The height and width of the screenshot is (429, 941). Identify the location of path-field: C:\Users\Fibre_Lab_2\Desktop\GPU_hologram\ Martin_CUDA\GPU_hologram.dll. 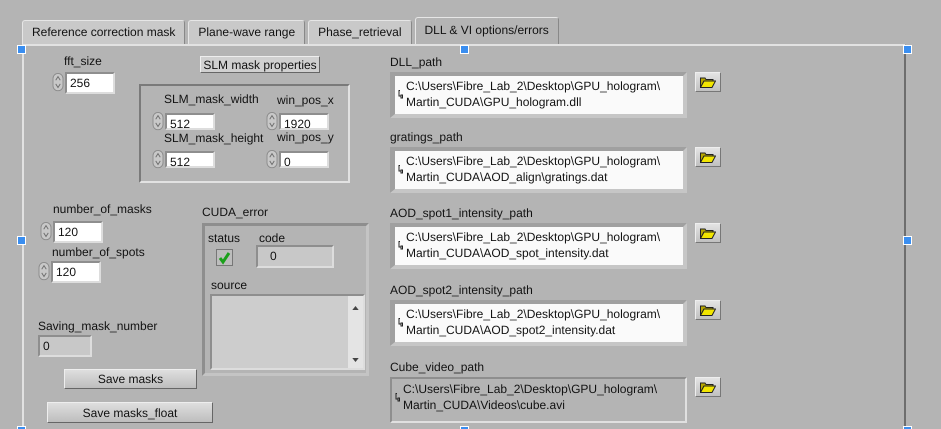
(538, 95).